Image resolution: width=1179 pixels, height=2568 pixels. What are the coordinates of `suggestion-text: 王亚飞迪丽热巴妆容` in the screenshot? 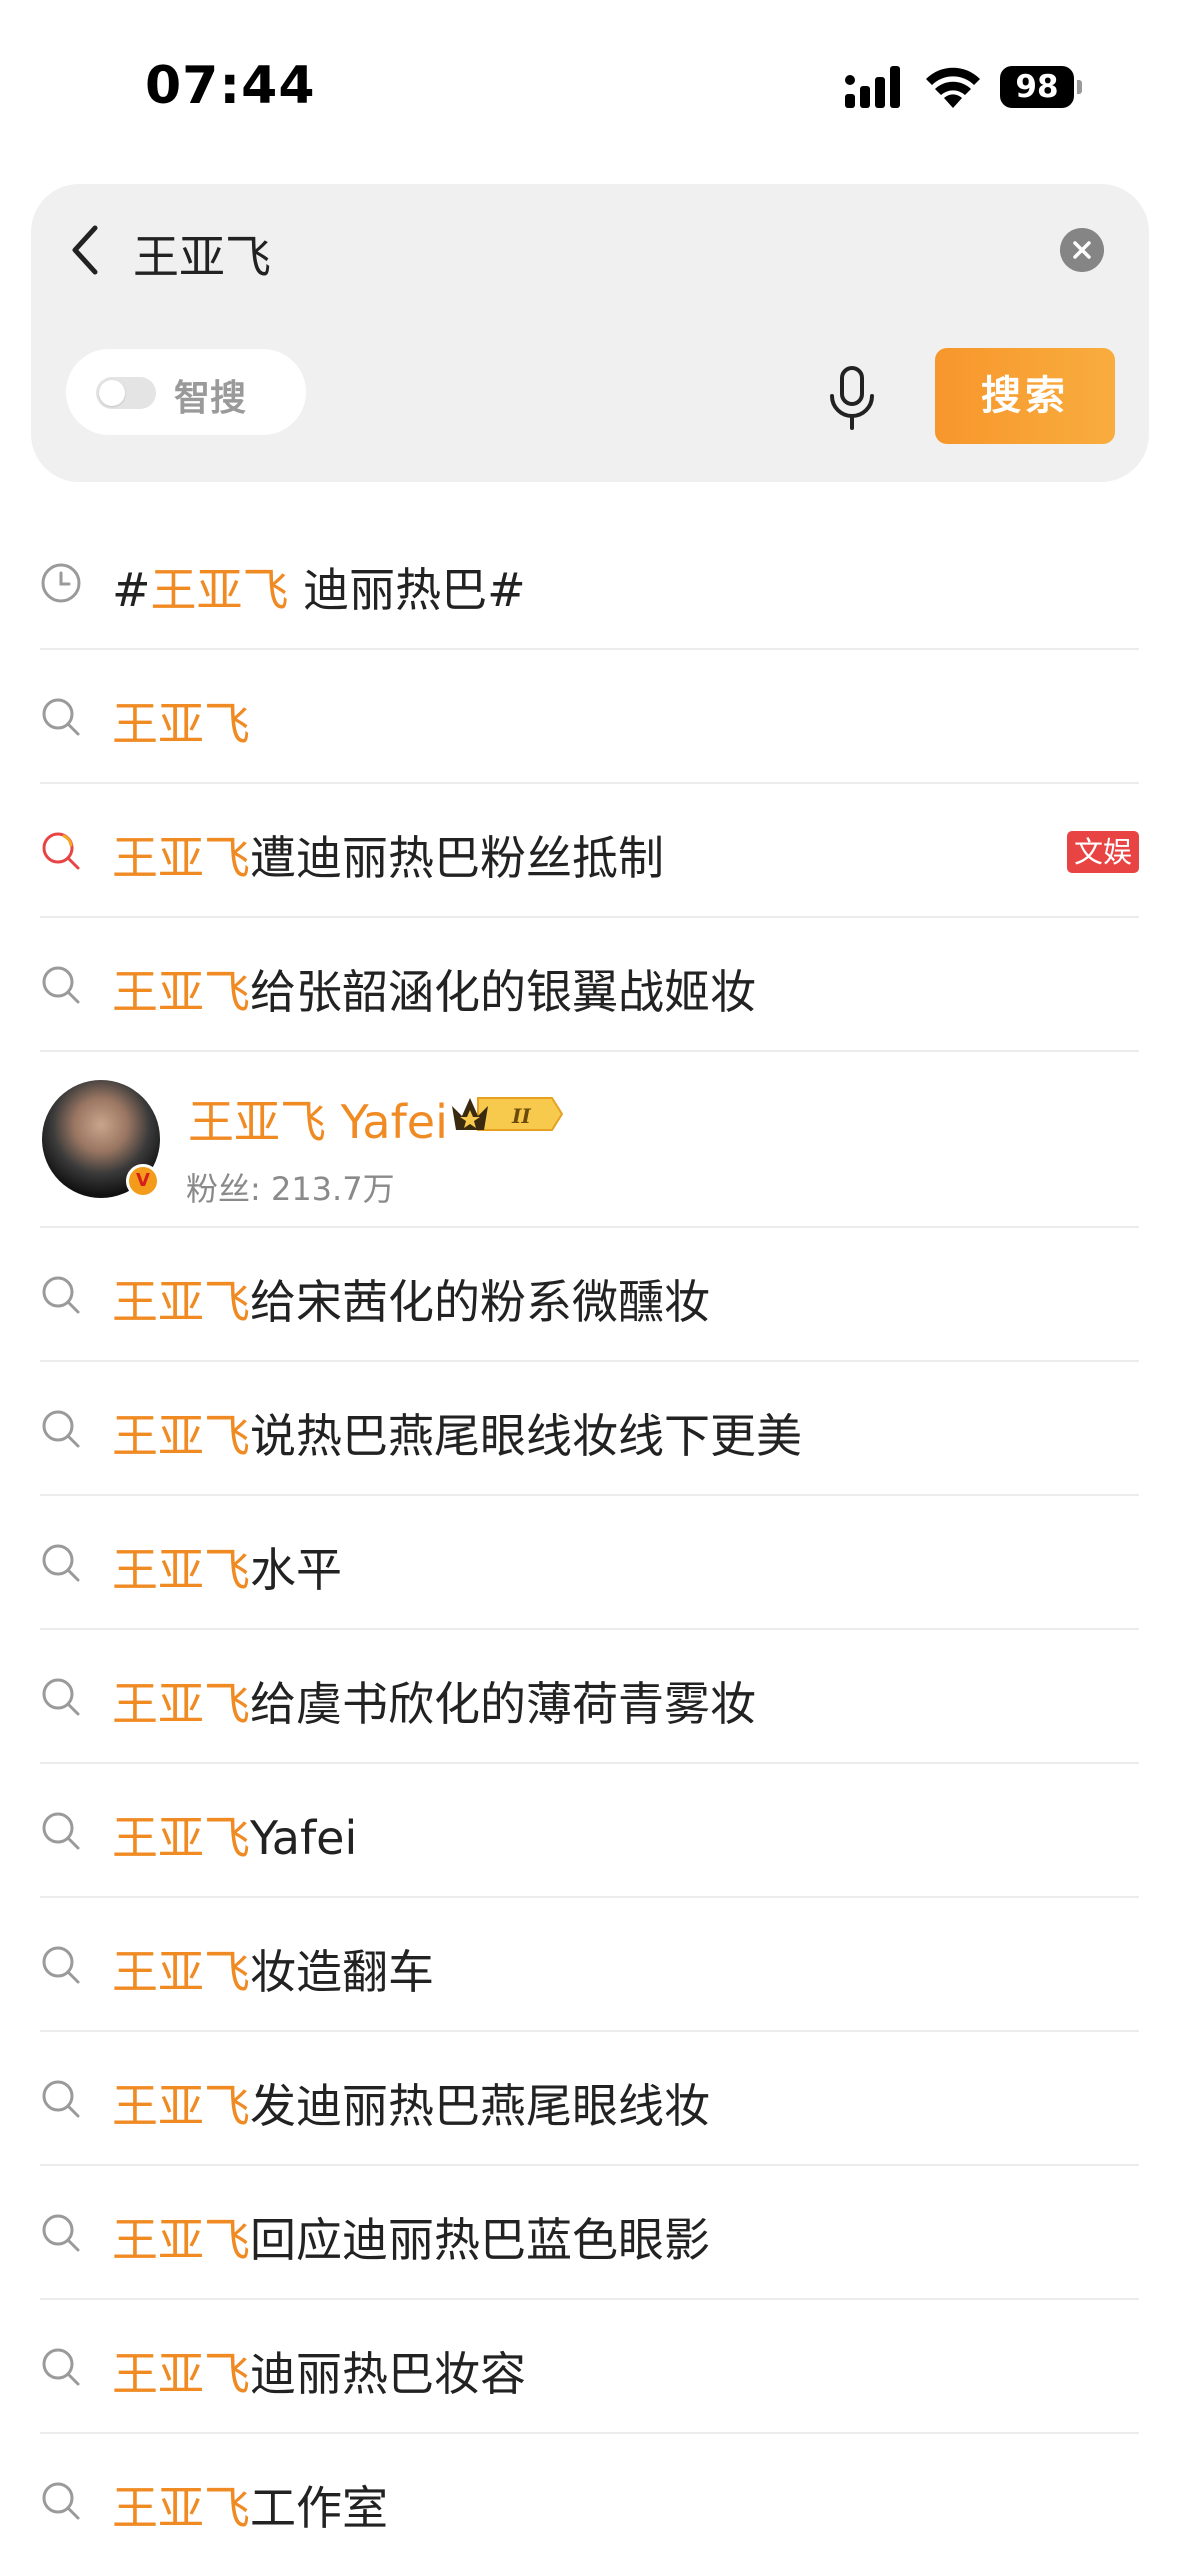 It's located at (319, 2371).